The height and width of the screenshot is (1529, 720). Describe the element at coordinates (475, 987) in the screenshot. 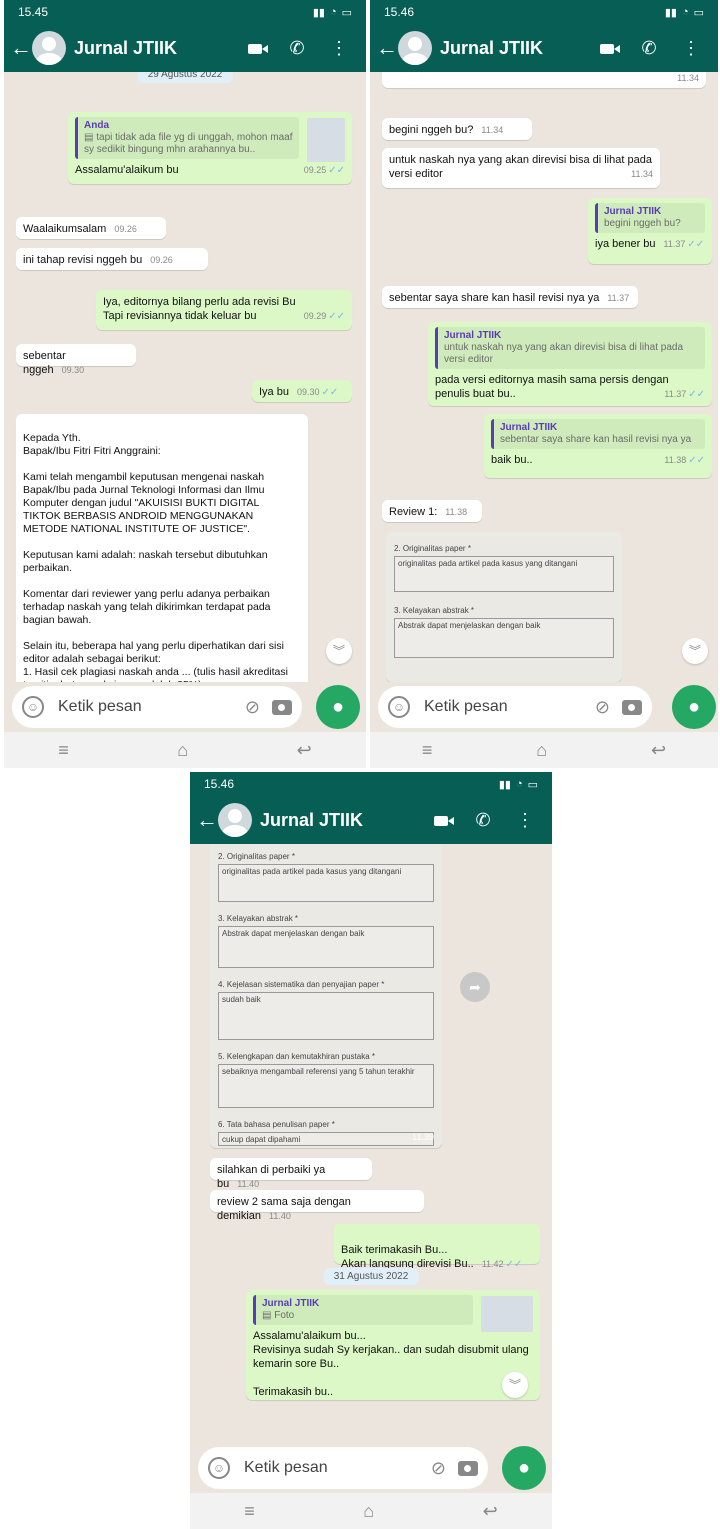

I see `share-forward-icon: ➦` at that location.